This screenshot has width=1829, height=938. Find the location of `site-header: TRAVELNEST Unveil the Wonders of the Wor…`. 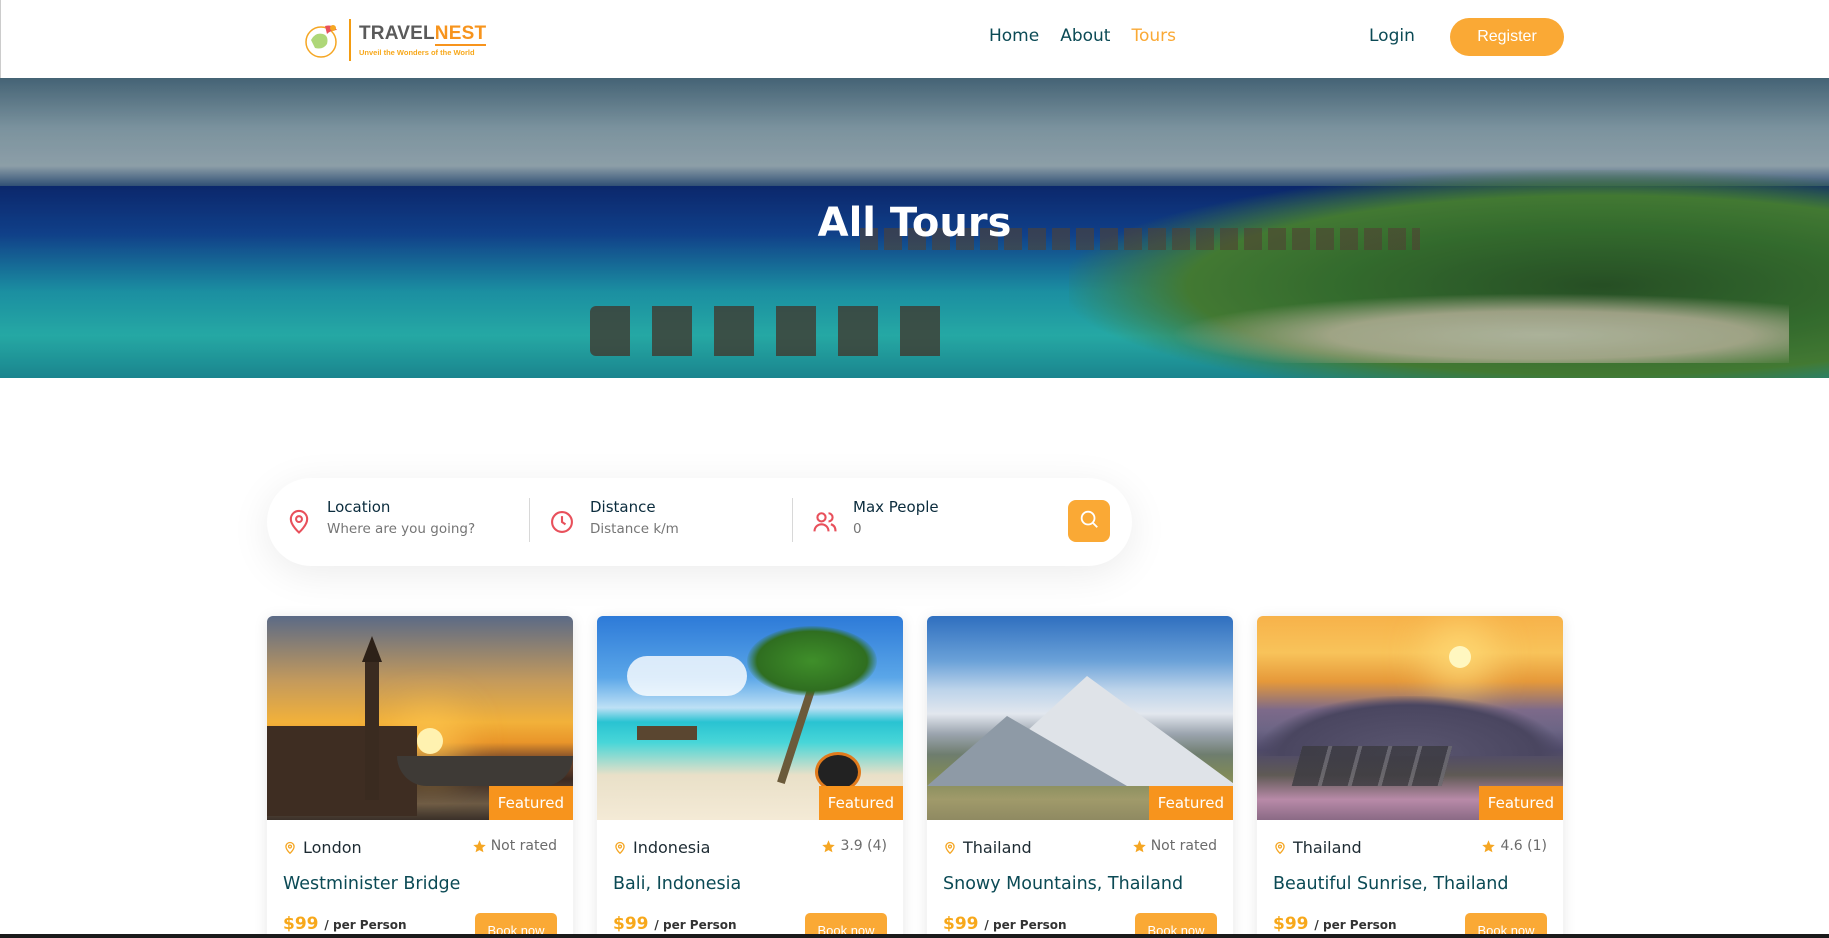

site-header: TRAVELNEST Unveil the Wonders of the Wor… is located at coordinates (914, 39).